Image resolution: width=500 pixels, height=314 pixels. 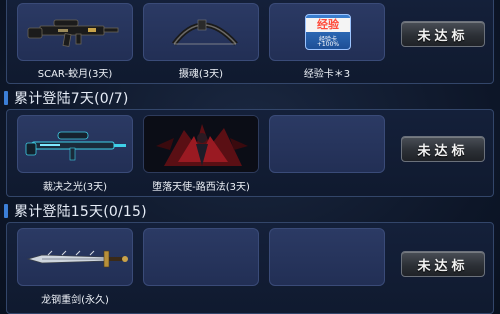 What do you see at coordinates (328, 44) in the screenshot?
I see `exp-card-percent: +100%` at bounding box center [328, 44].